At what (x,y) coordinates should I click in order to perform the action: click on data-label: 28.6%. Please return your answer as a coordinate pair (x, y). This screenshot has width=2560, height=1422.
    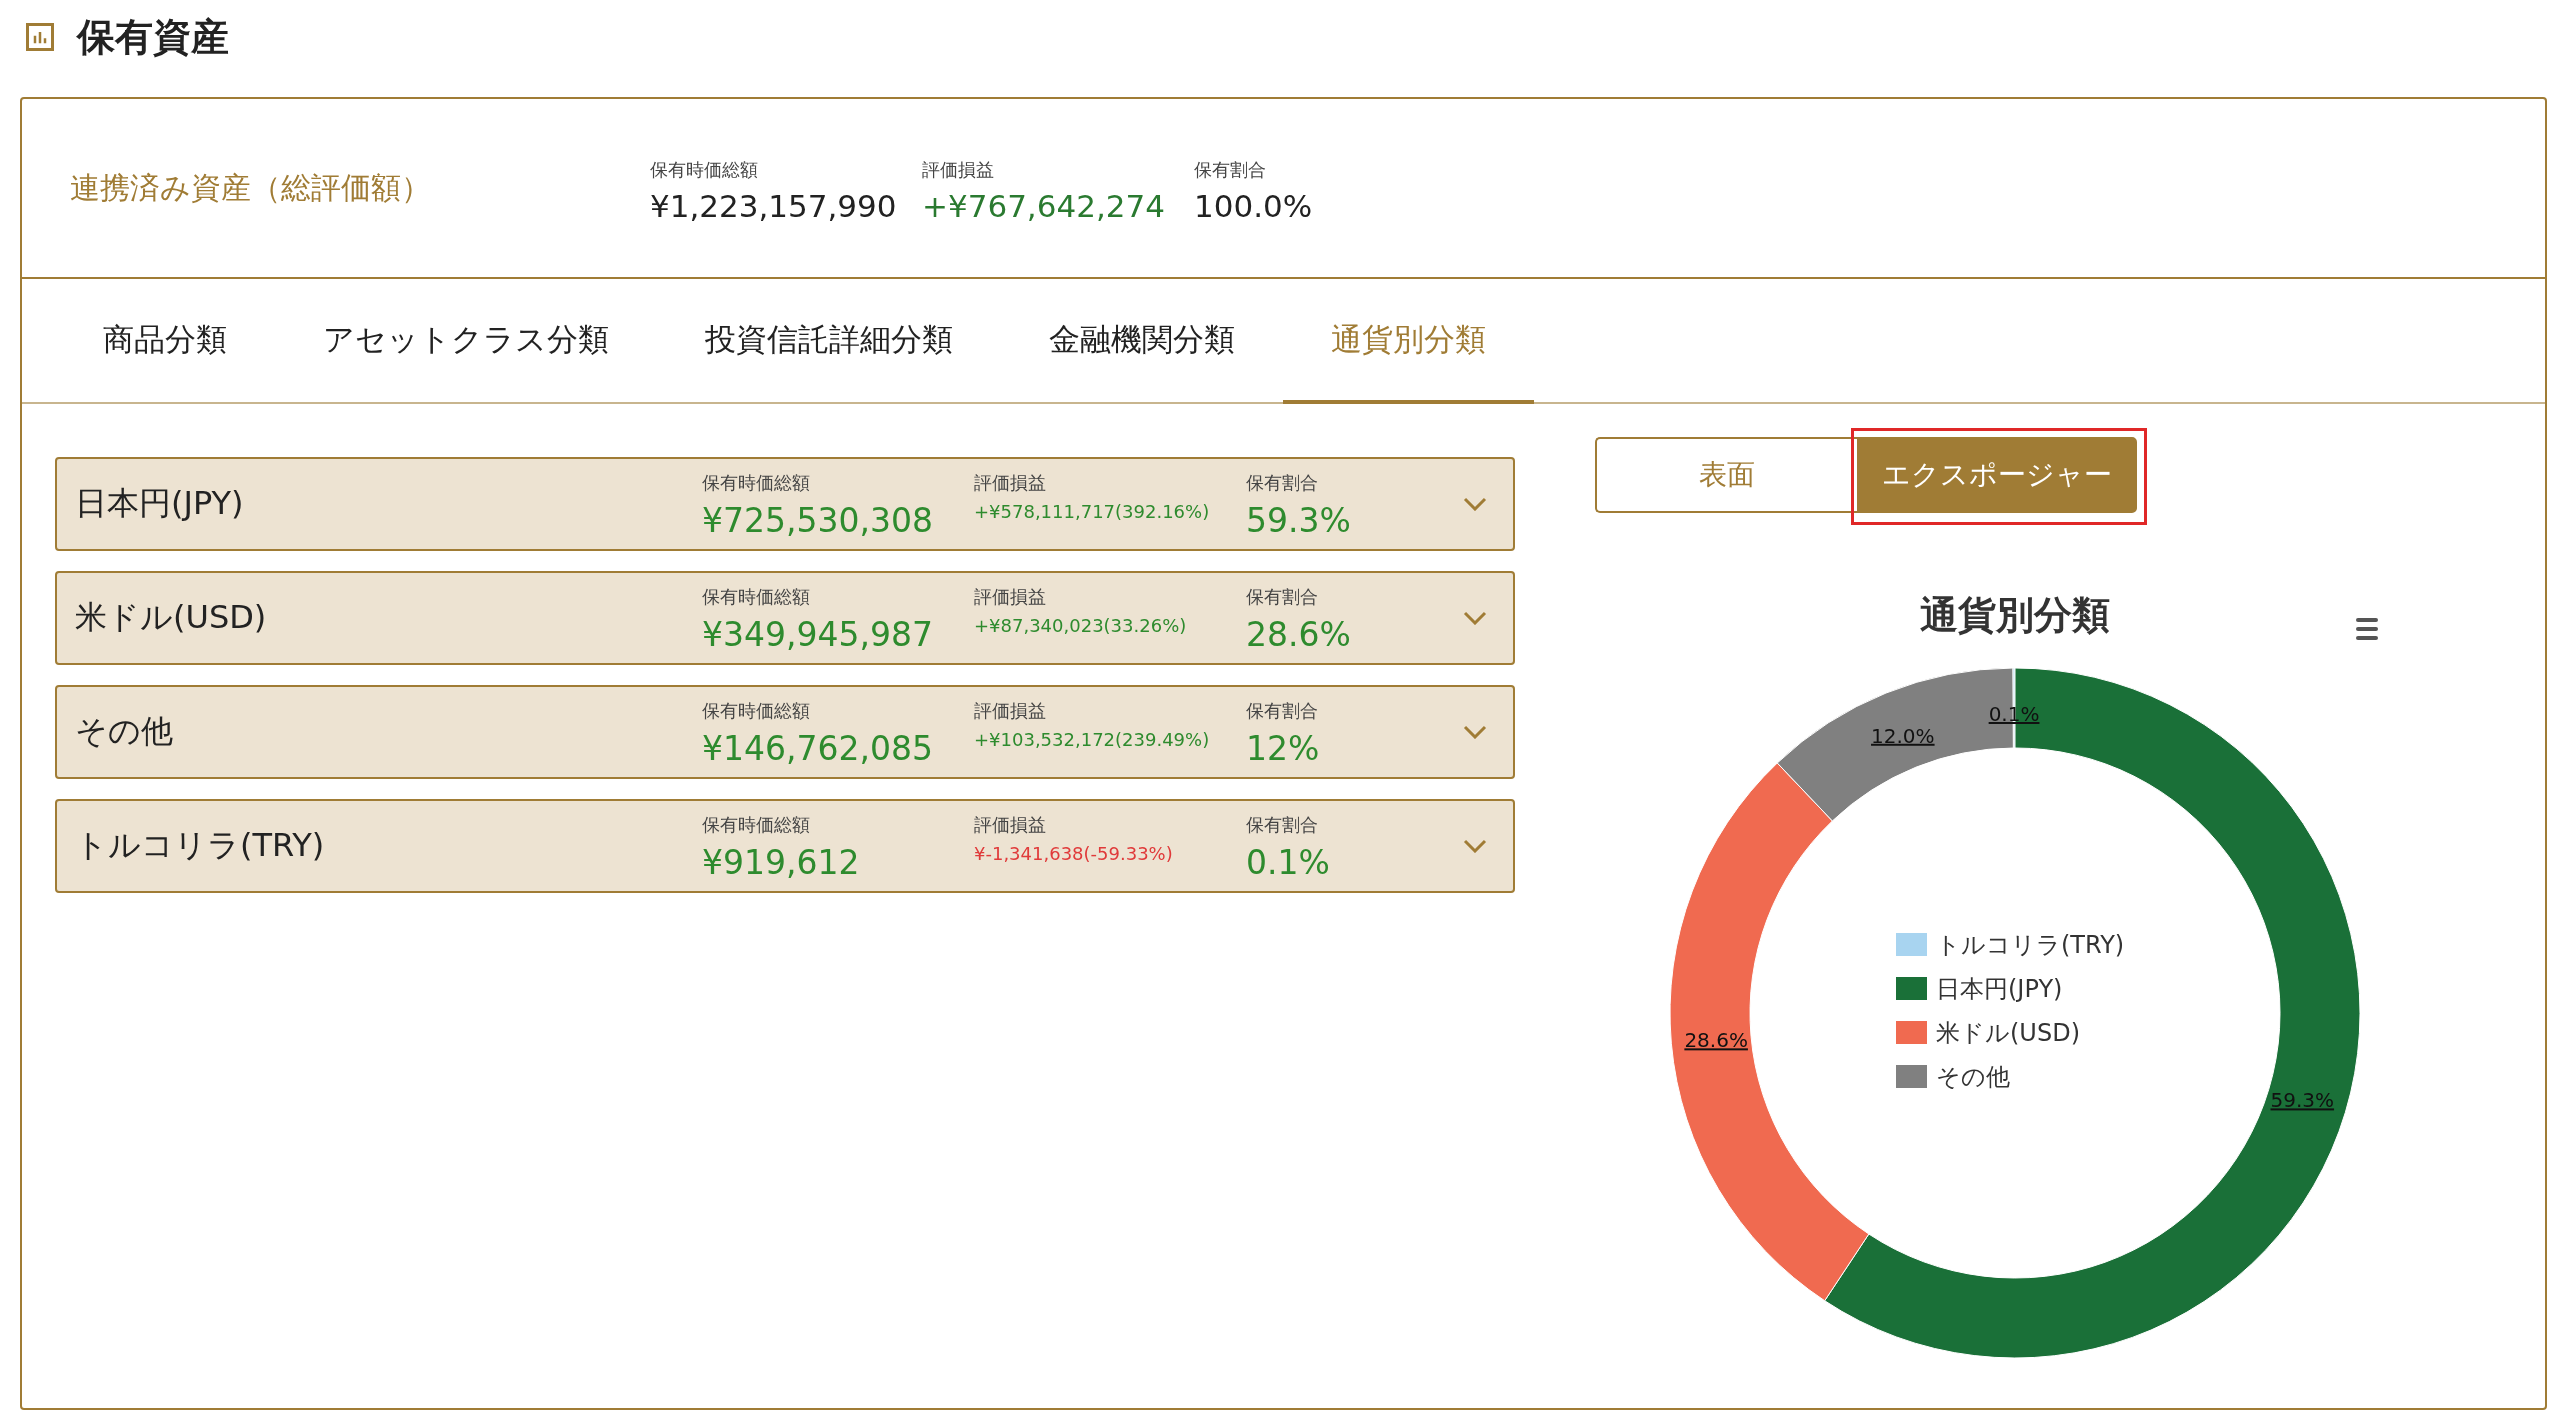
    Looking at the image, I should click on (1716, 1040).